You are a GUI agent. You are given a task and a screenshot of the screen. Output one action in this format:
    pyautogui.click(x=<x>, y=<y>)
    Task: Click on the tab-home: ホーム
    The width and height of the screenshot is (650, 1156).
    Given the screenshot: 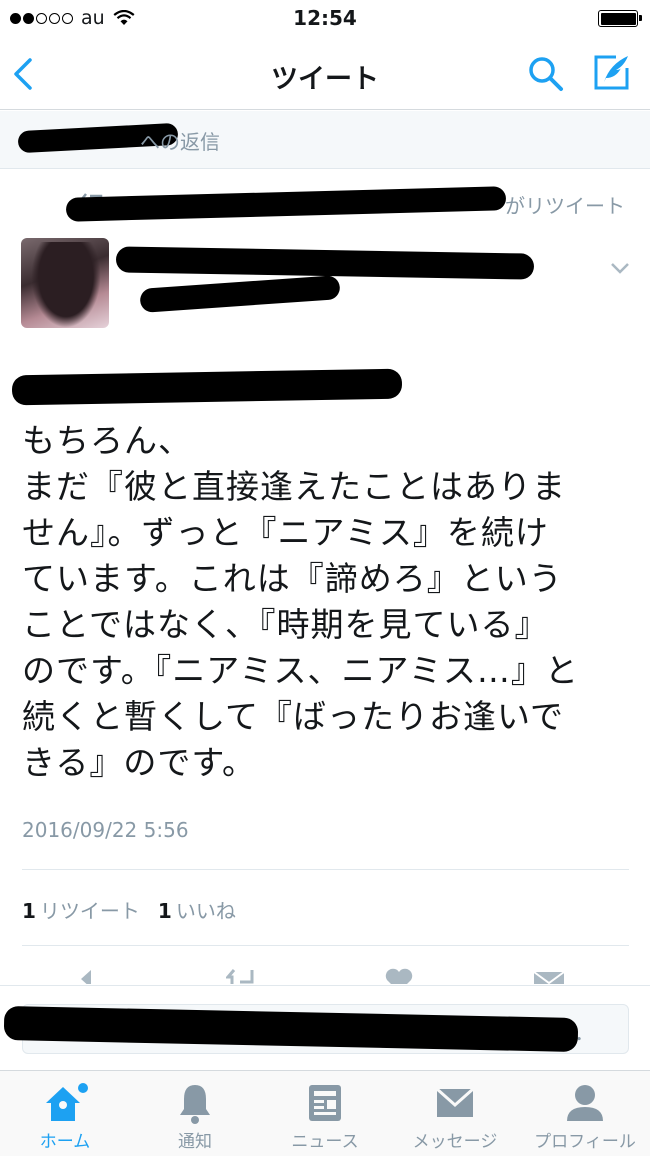 What is the action you would take?
    pyautogui.click(x=65, y=1116)
    